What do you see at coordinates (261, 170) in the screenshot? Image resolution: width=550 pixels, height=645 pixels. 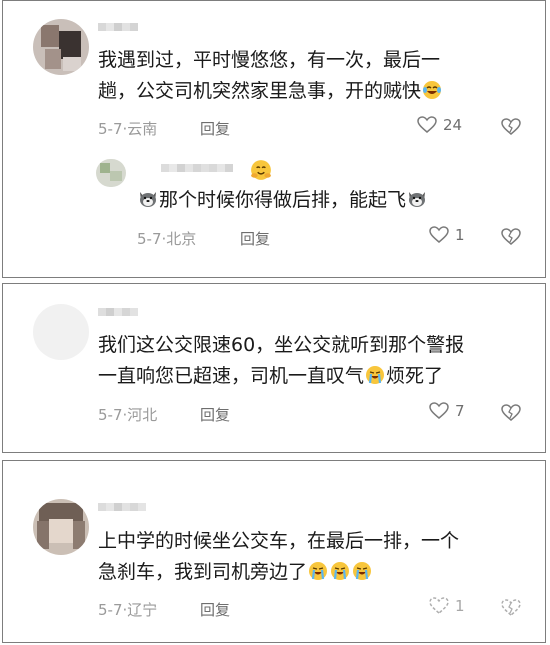 I see `hug-emoji` at bounding box center [261, 170].